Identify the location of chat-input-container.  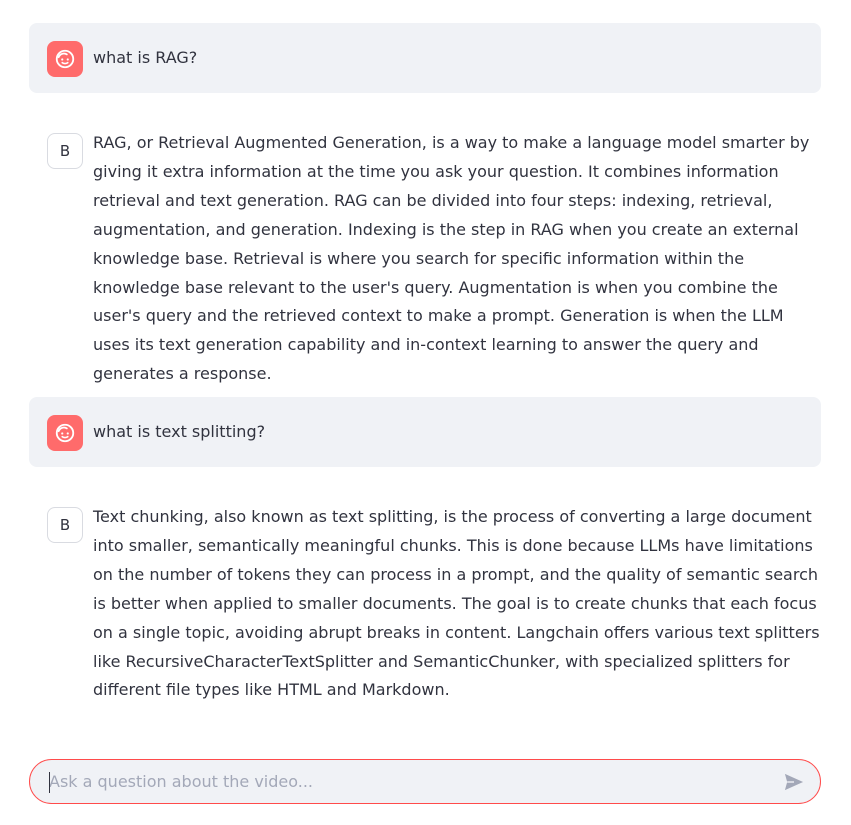
(425, 781).